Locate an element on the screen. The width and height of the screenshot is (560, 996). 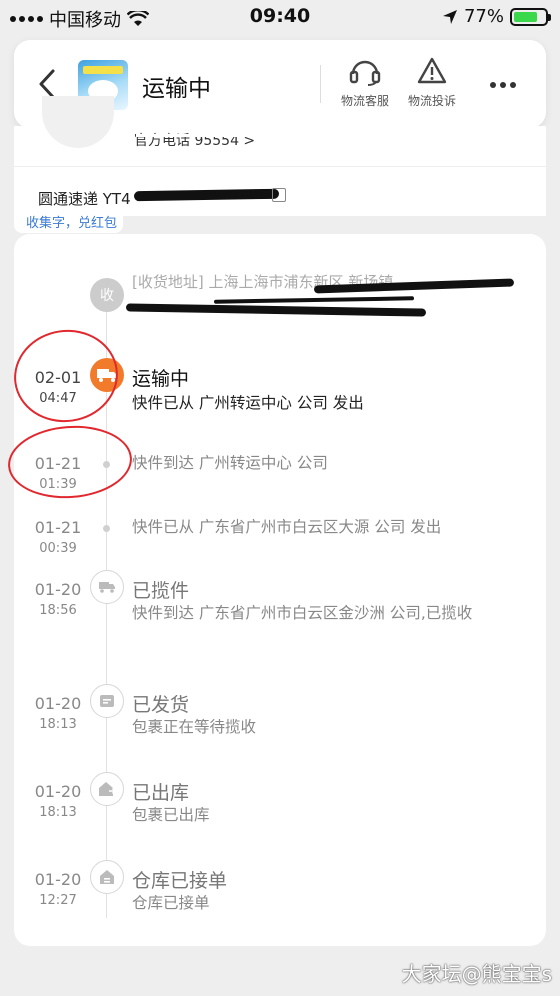
entry-datetime: 01-20 18:56 is located at coordinates (58, 599).